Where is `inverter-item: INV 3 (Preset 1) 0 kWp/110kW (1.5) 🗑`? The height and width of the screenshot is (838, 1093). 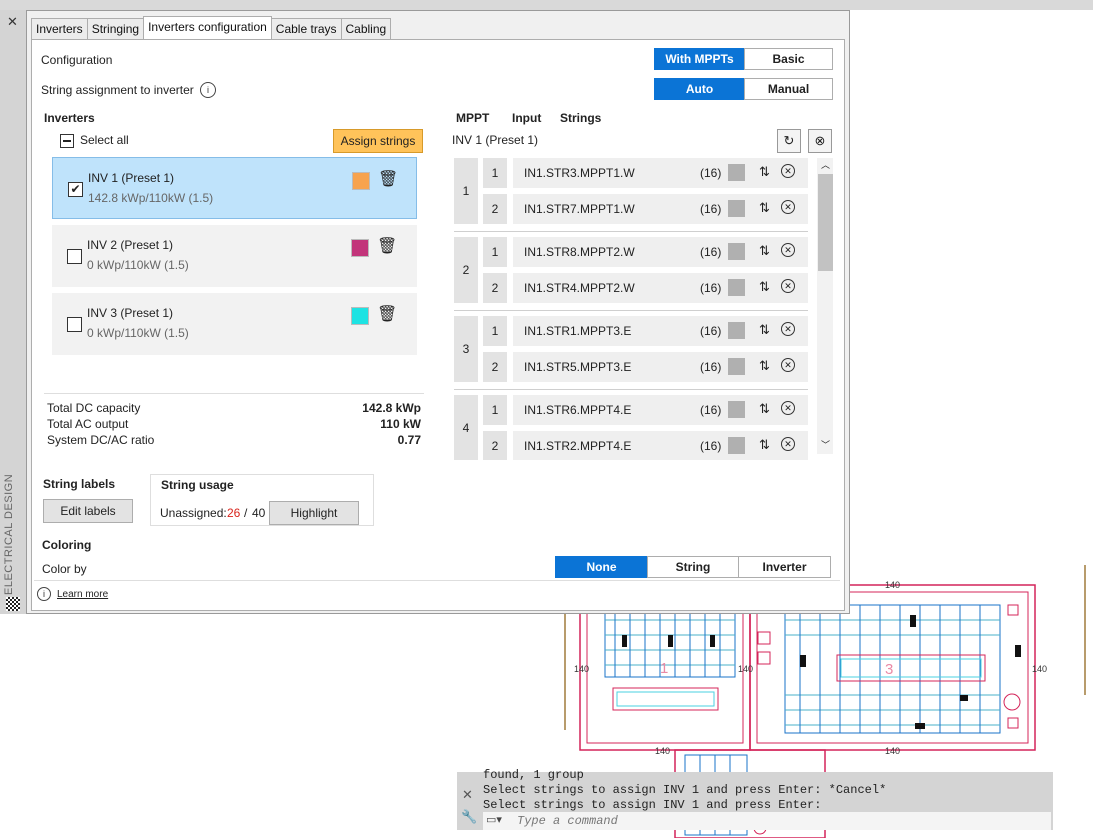 inverter-item: INV 3 (Preset 1) 0 kWp/110kW (1.5) 🗑 is located at coordinates (234, 324).